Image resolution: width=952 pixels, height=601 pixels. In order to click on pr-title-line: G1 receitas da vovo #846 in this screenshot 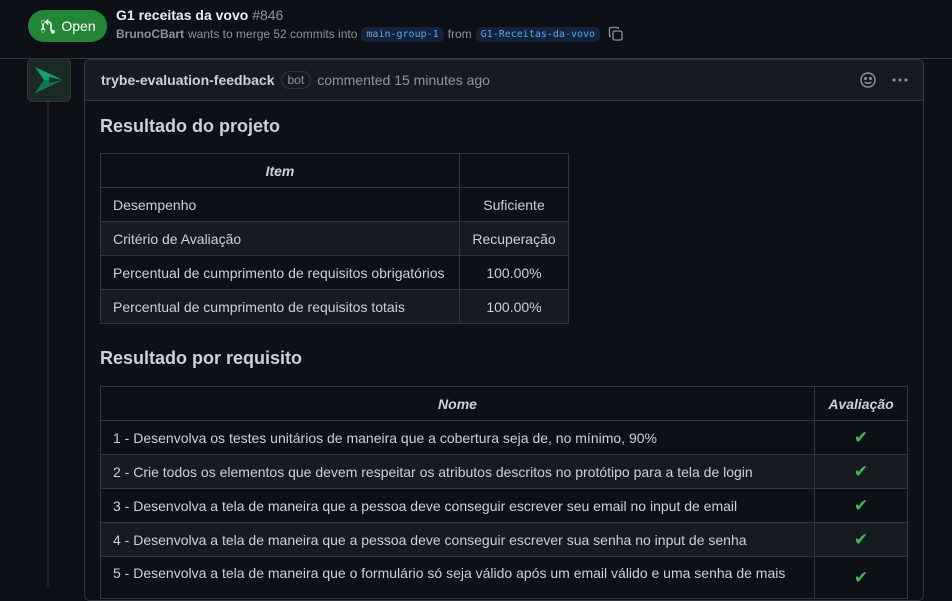, I will do `click(199, 15)`.